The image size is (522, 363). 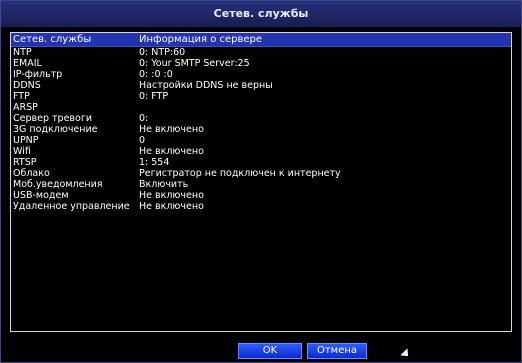 I want to click on service-name: ARSP, so click(x=25, y=107).